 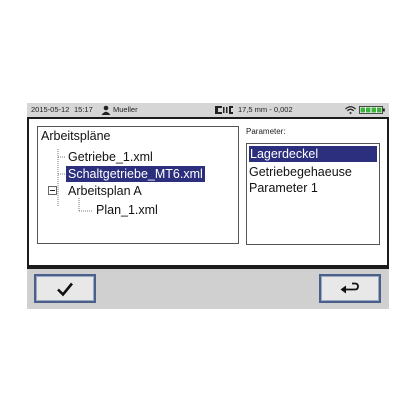 What do you see at coordinates (313, 172) in the screenshot?
I see `parameter-item-getriebegehaeuse: Getriebegehaeuse` at bounding box center [313, 172].